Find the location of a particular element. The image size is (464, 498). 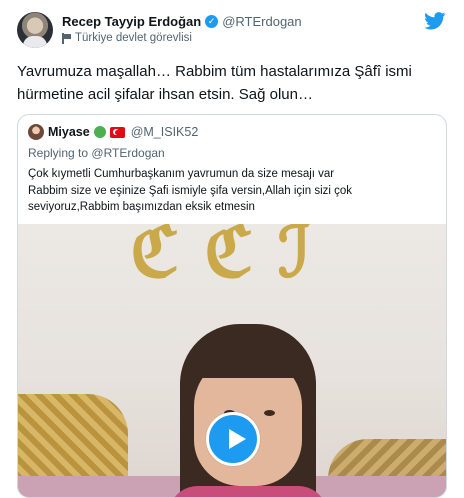

replying-to: Replying to @RTErdogan is located at coordinates (96, 153).